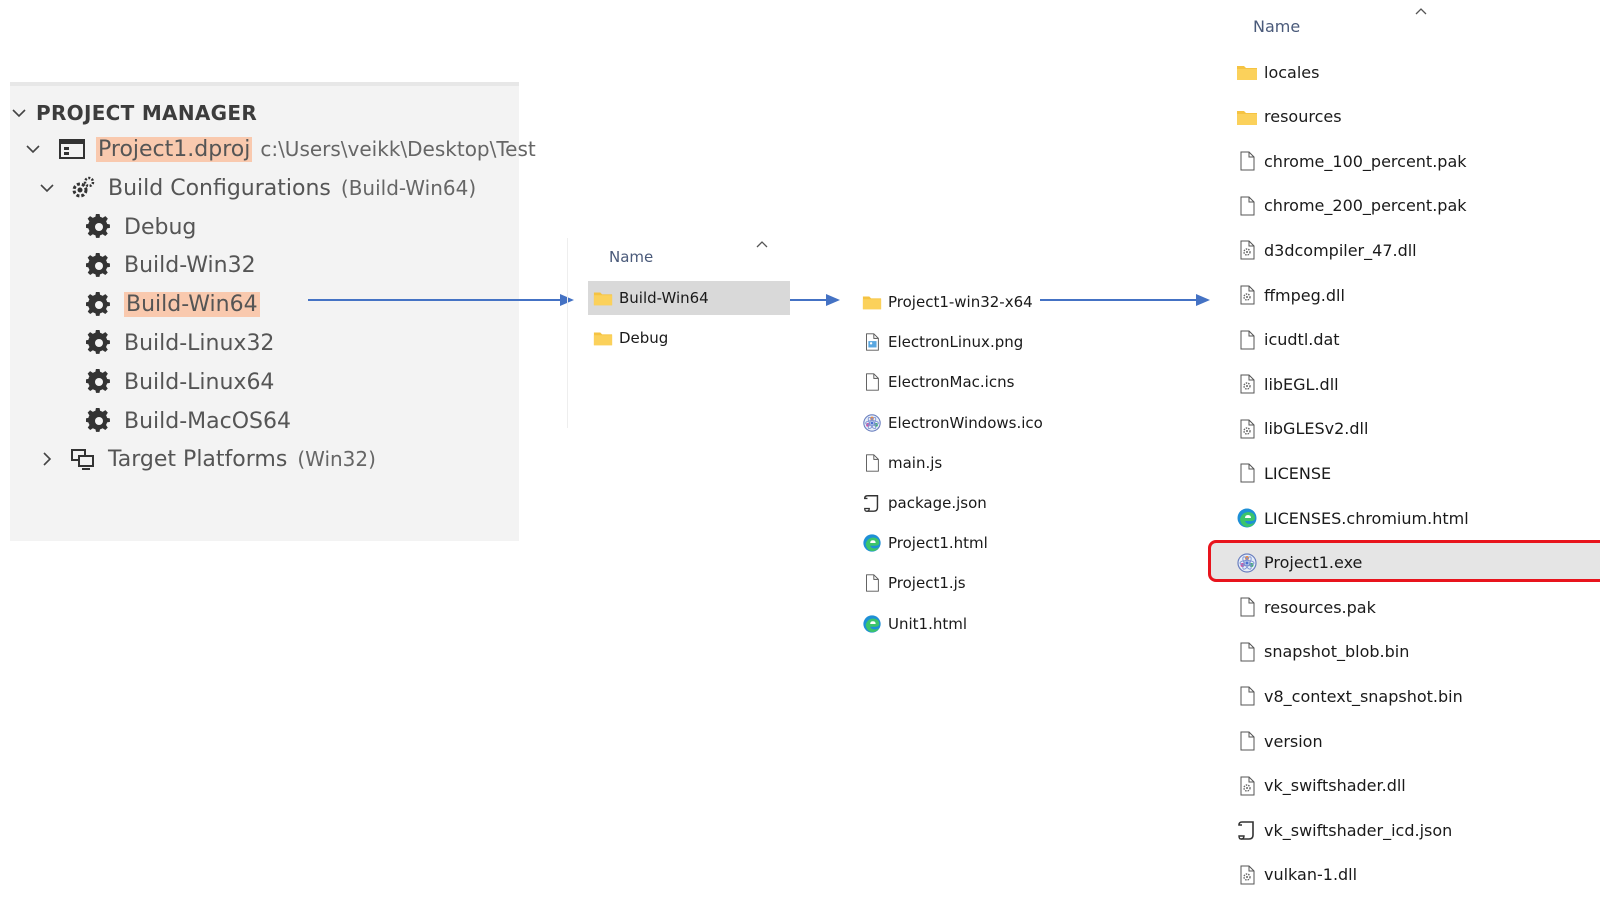  What do you see at coordinates (1337, 652) in the screenshot?
I see `file-name: snapshot_blob.bin` at bounding box center [1337, 652].